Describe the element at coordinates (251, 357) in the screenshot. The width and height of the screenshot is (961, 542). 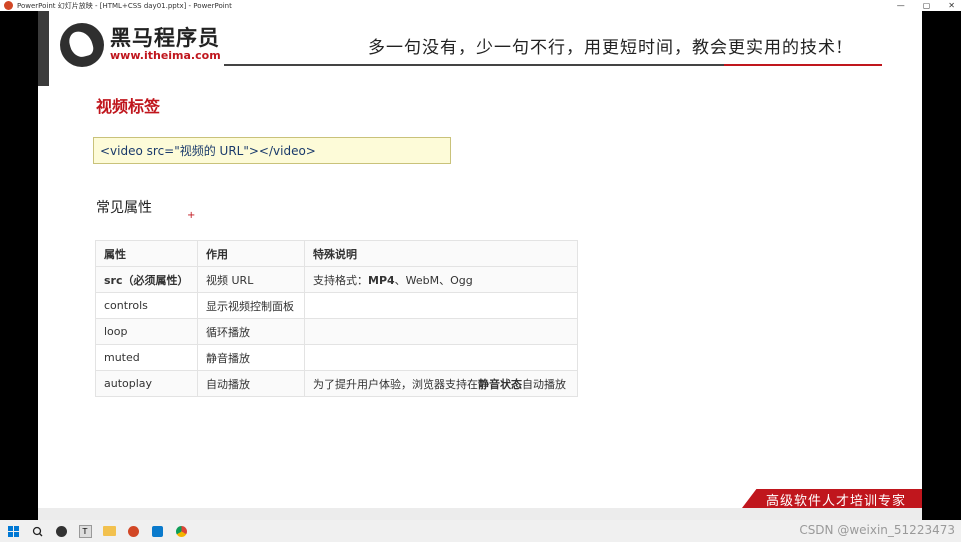
I see `cell-role: 静音播放` at that location.